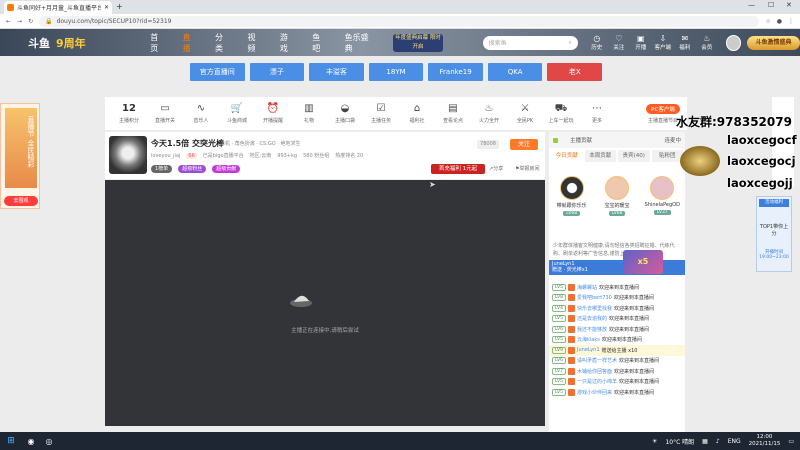  What do you see at coordinates (641, 42) in the screenshot?
I see `go-live-button: ▣ 开播` at bounding box center [641, 42].